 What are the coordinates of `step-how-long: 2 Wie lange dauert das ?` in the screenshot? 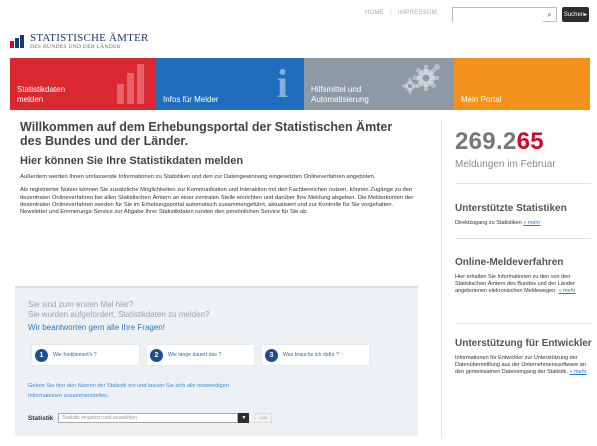 It's located at (200, 355).